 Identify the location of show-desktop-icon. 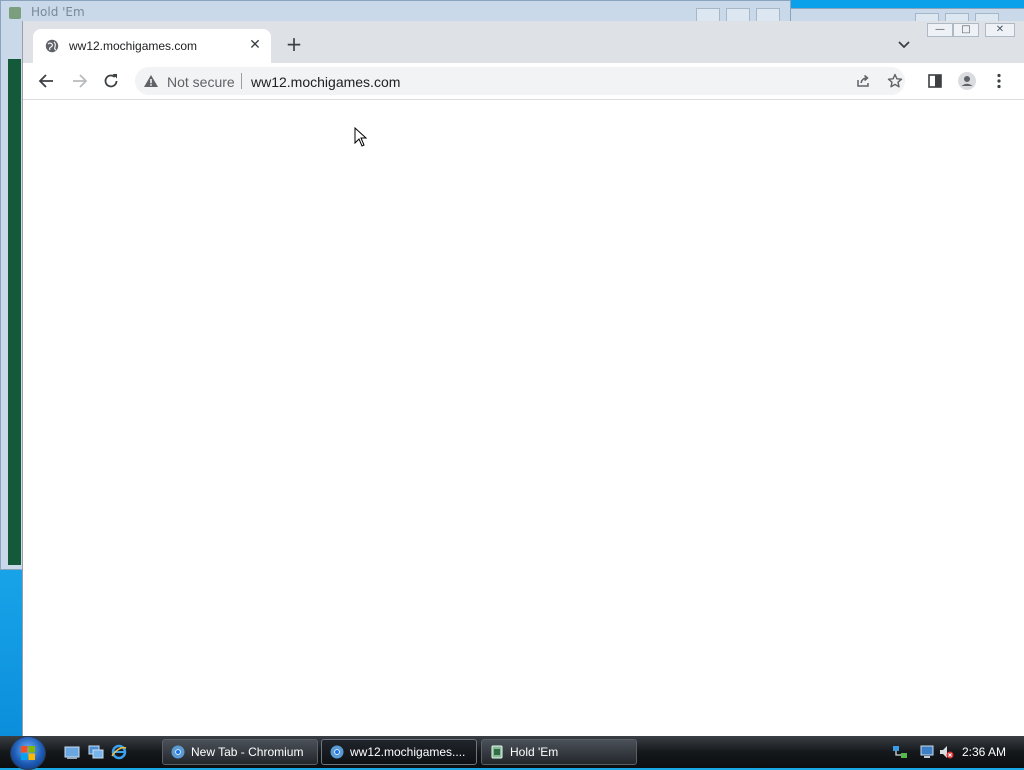
(72, 752).